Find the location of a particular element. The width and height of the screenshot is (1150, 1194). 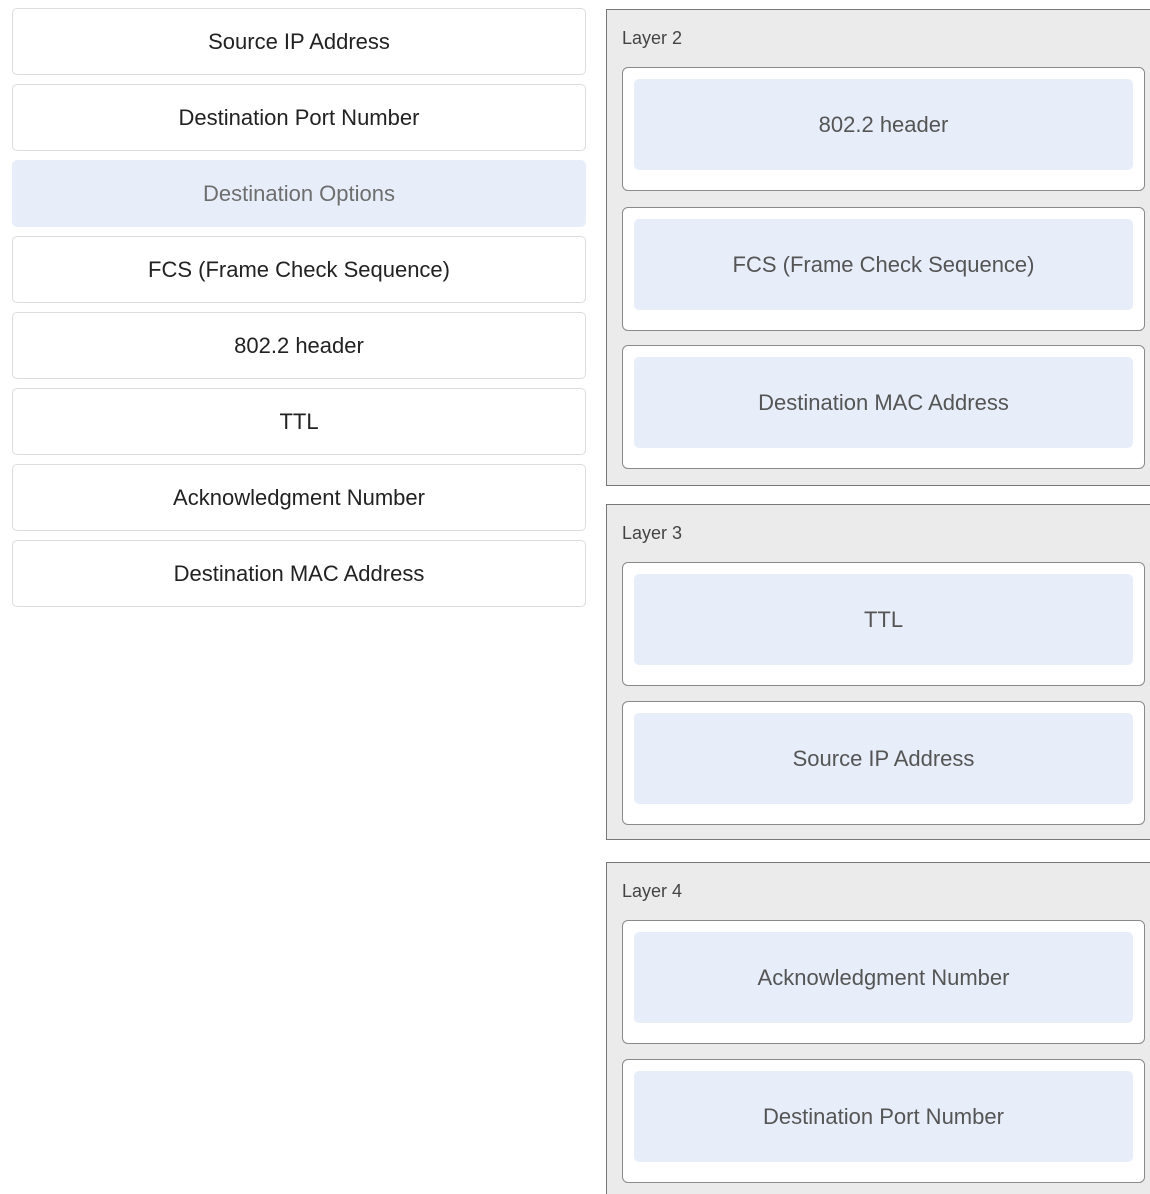

layer-4-drop-slot-2: Destination Port Number is located at coordinates (883, 1121).